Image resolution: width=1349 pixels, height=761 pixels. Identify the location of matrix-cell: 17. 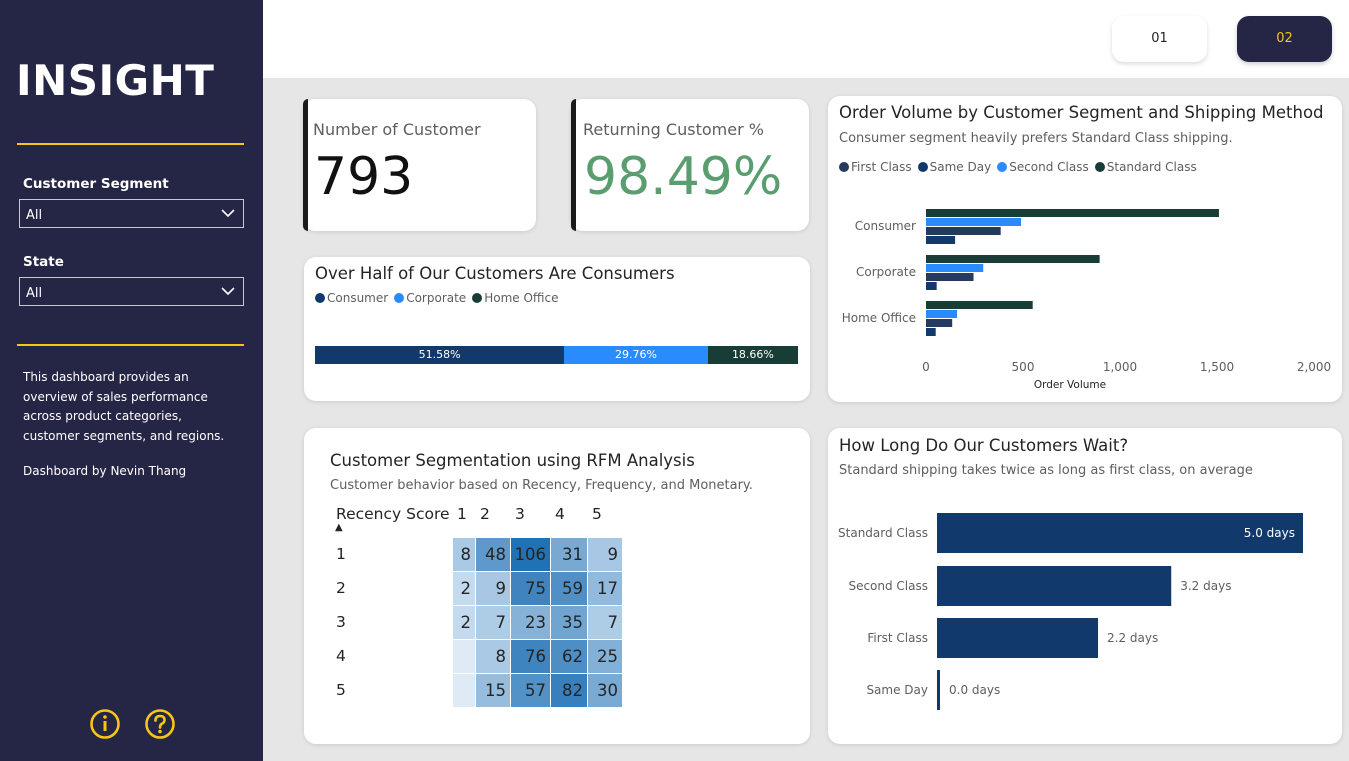
(605, 588).